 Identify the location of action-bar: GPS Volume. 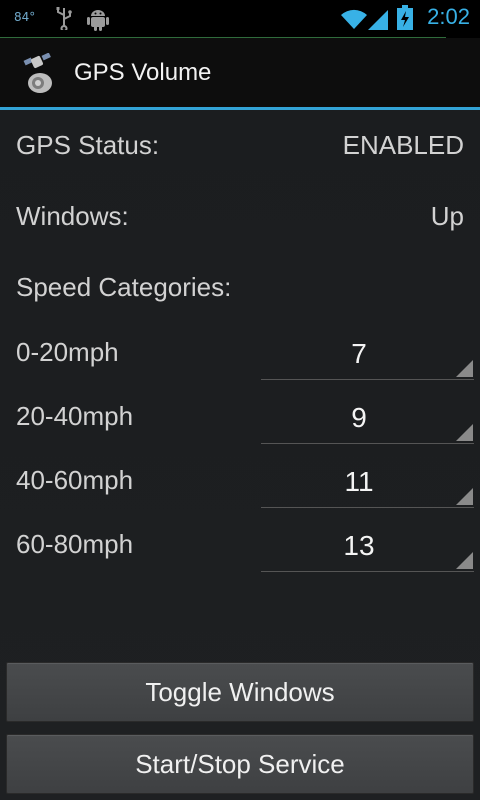
(240, 73).